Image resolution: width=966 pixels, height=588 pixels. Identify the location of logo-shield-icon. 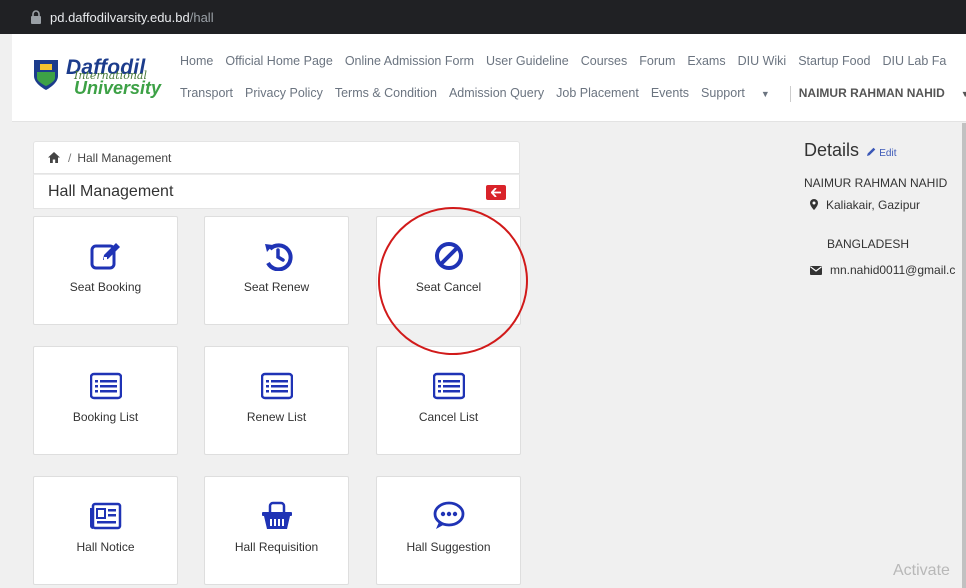
(46, 75).